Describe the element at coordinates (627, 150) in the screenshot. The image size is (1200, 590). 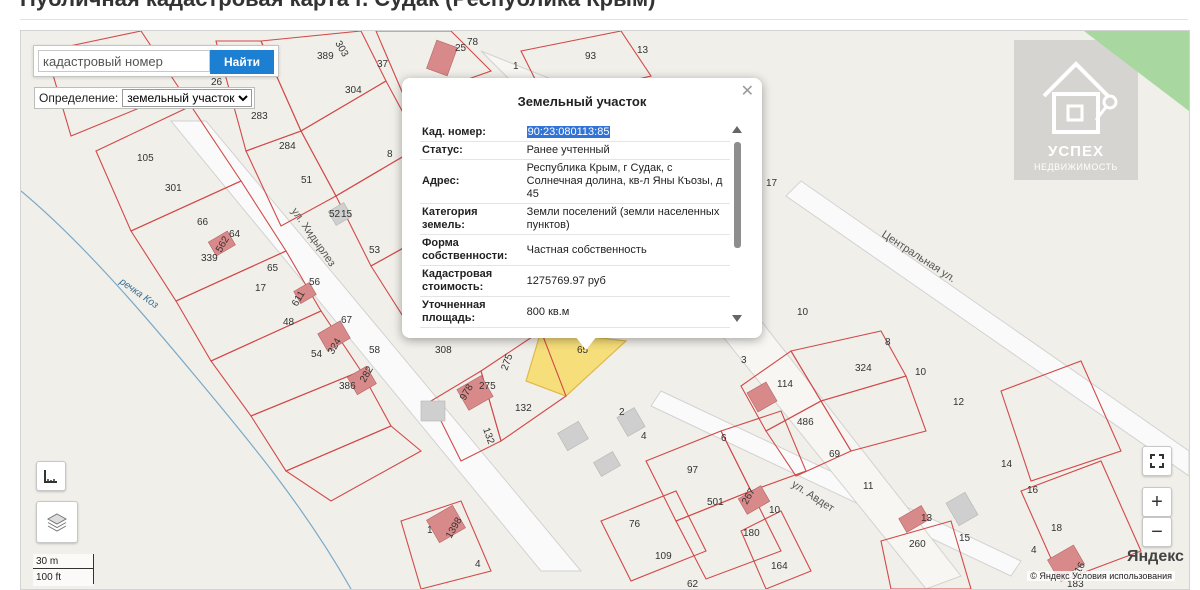
I see `row-value: Ранее учтенный` at that location.